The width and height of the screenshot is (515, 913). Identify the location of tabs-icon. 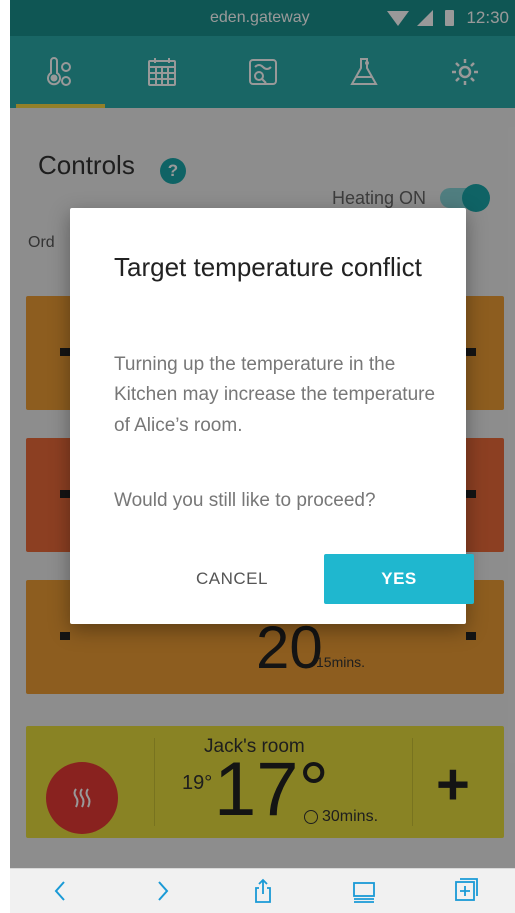
(363, 892).